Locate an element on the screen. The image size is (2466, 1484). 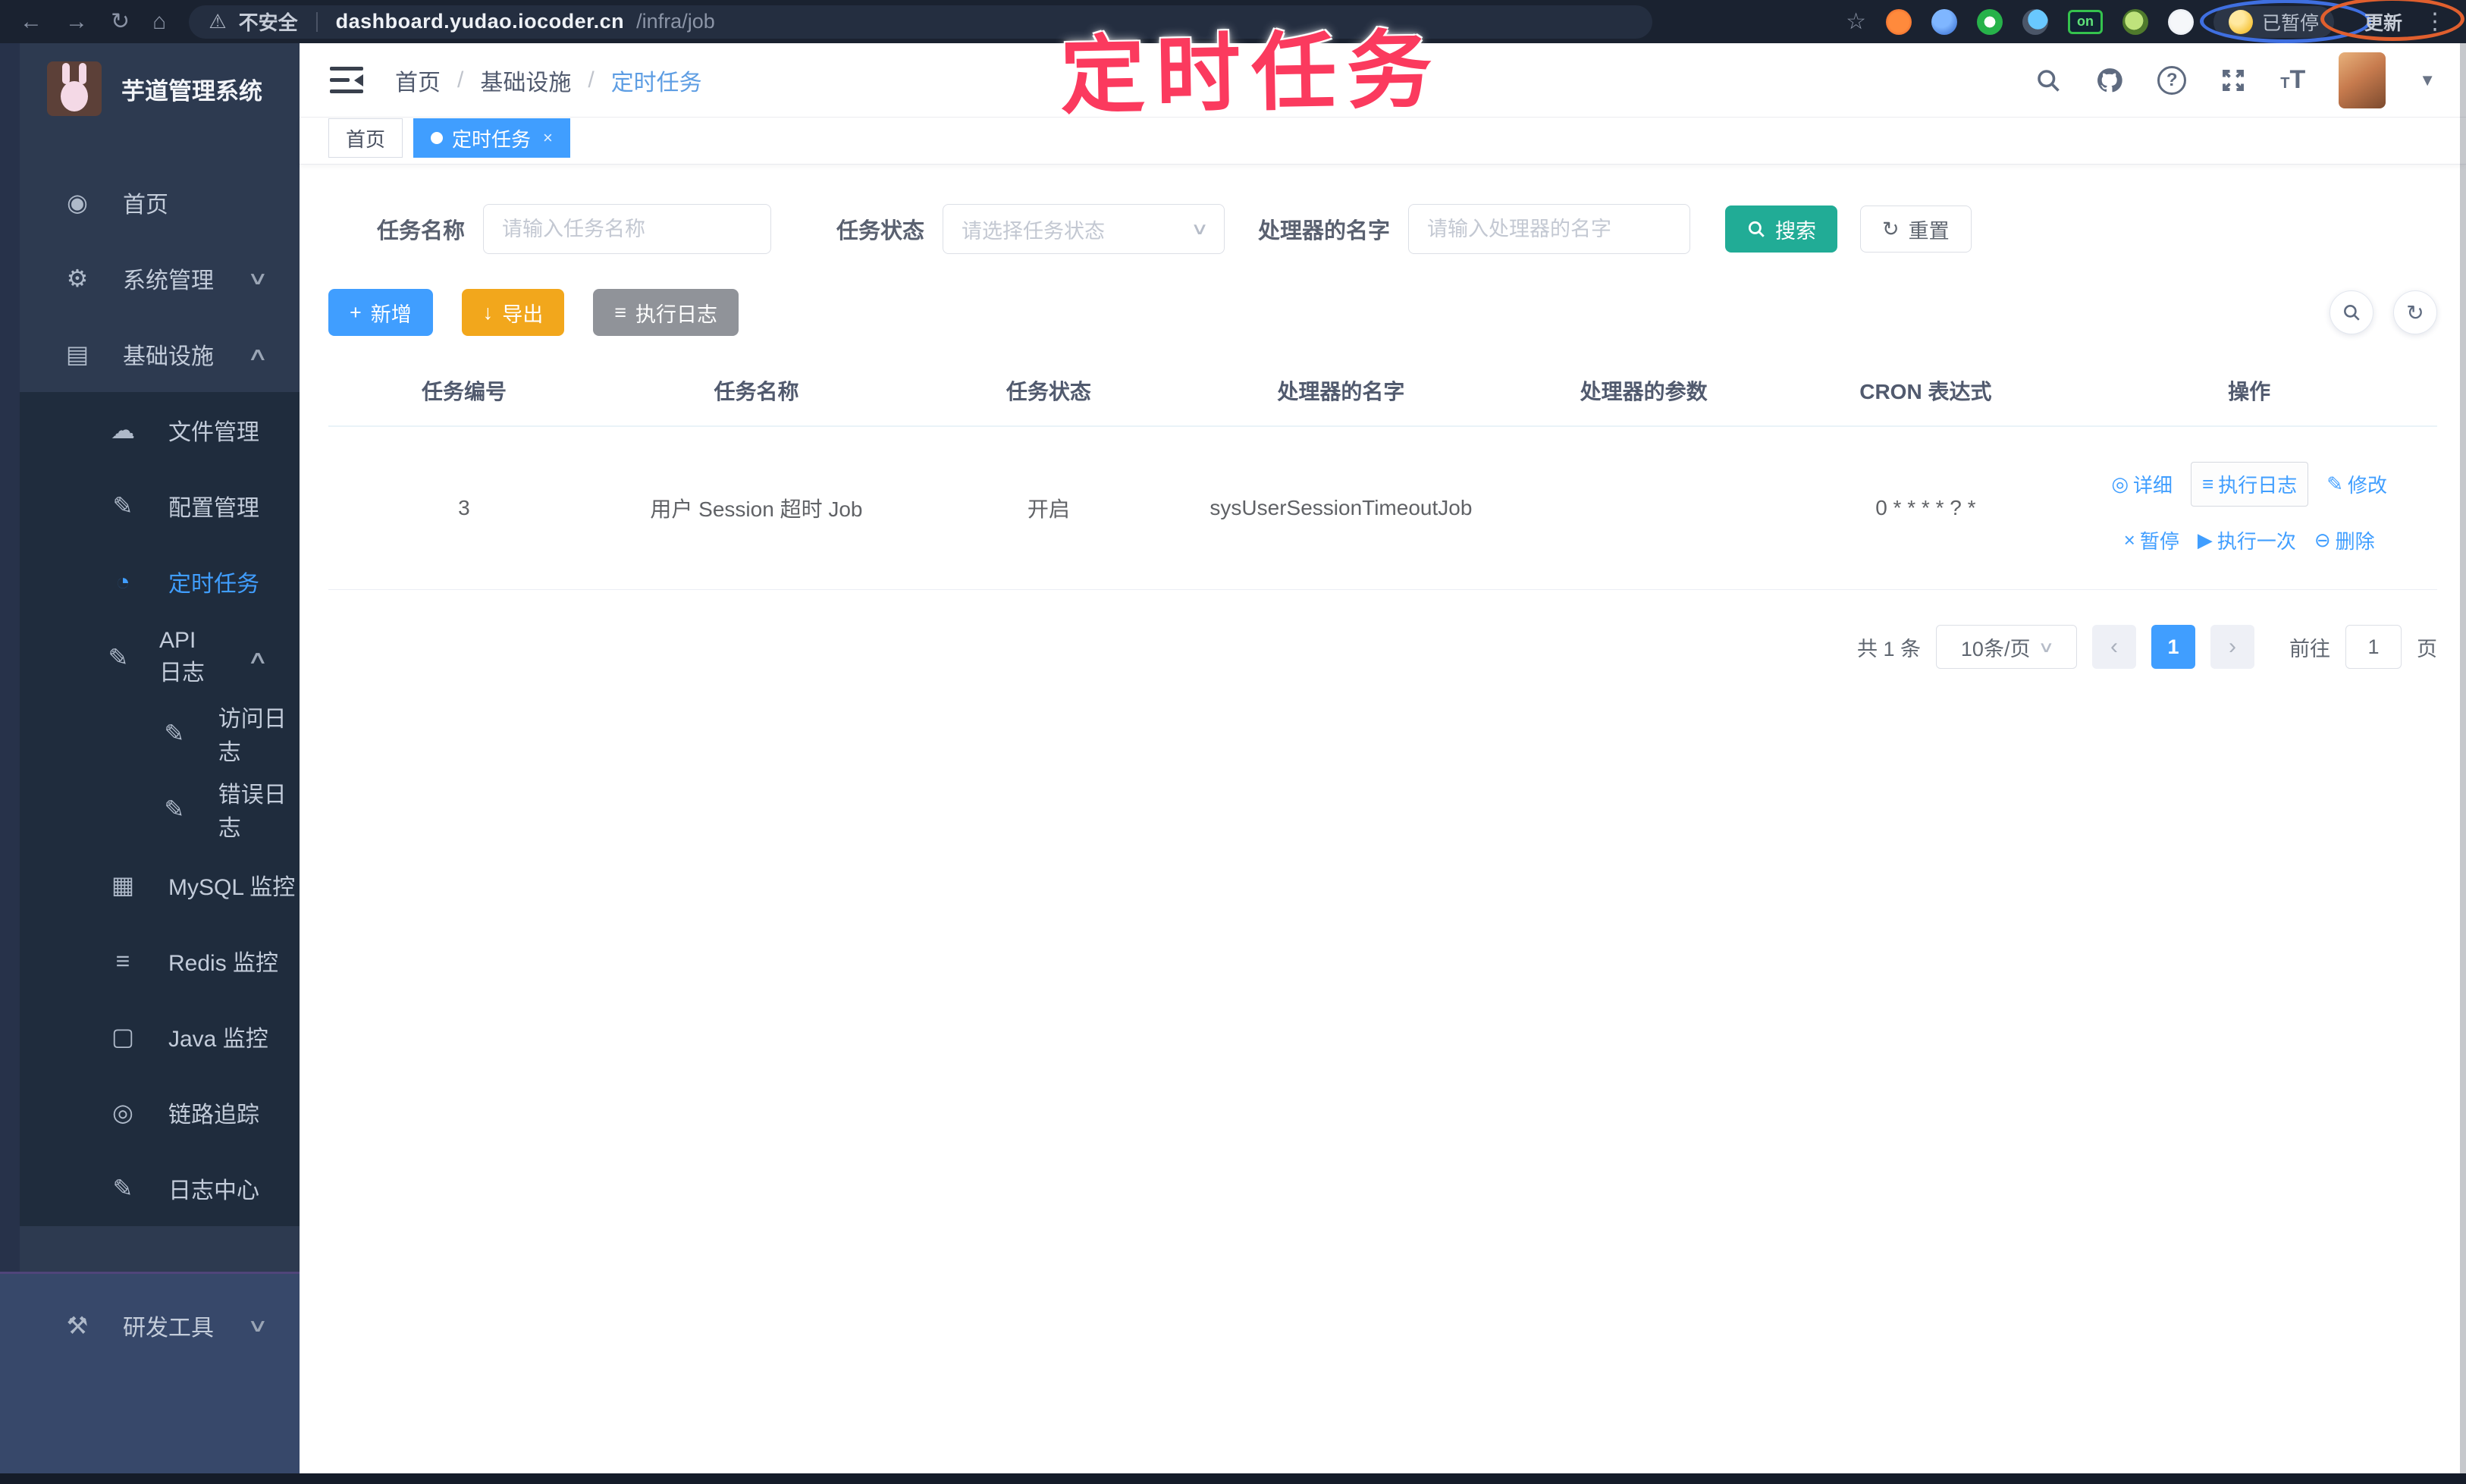
trash-icon: ⊖ is located at coordinates (2322, 540).